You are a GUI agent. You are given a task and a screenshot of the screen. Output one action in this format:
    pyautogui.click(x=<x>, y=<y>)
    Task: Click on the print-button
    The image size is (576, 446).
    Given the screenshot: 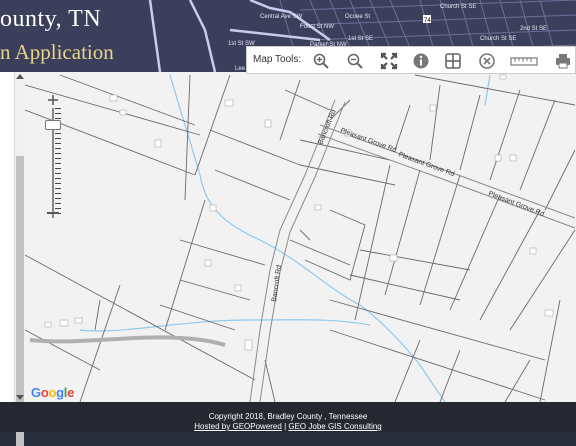 What is the action you would take?
    pyautogui.click(x=563, y=61)
    